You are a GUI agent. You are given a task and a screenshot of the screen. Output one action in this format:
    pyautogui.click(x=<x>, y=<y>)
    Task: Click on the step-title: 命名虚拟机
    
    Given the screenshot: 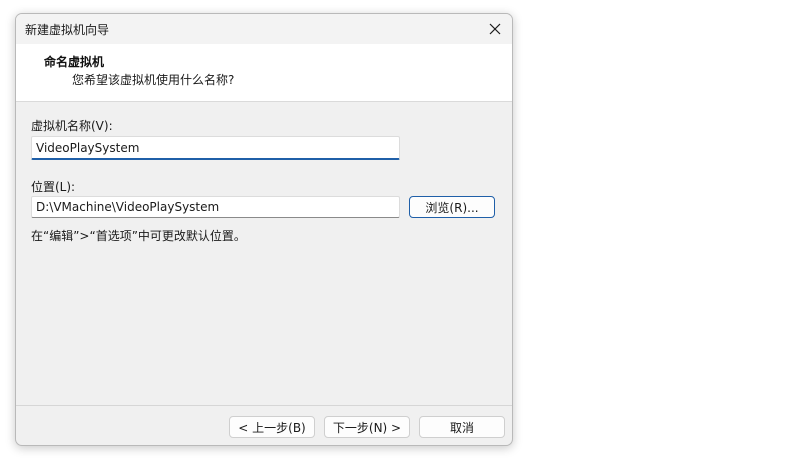 What is the action you would take?
    pyautogui.click(x=74, y=62)
    